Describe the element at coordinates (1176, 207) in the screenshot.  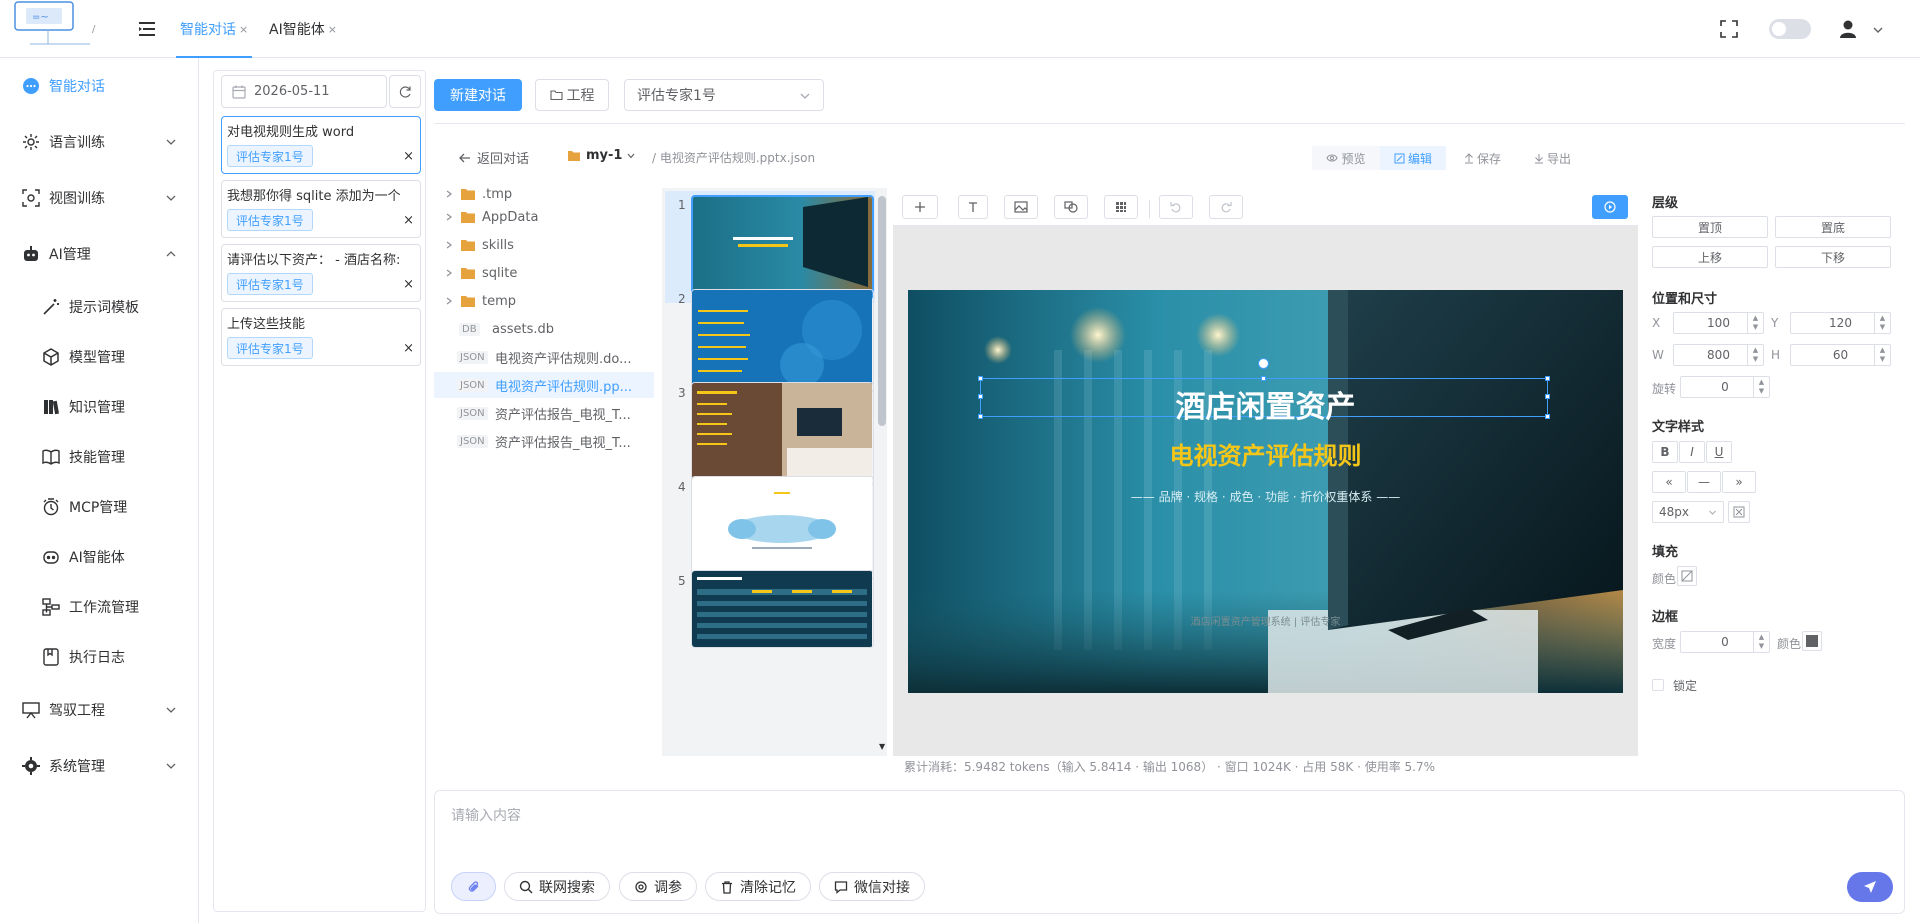
I see `undo-button` at that location.